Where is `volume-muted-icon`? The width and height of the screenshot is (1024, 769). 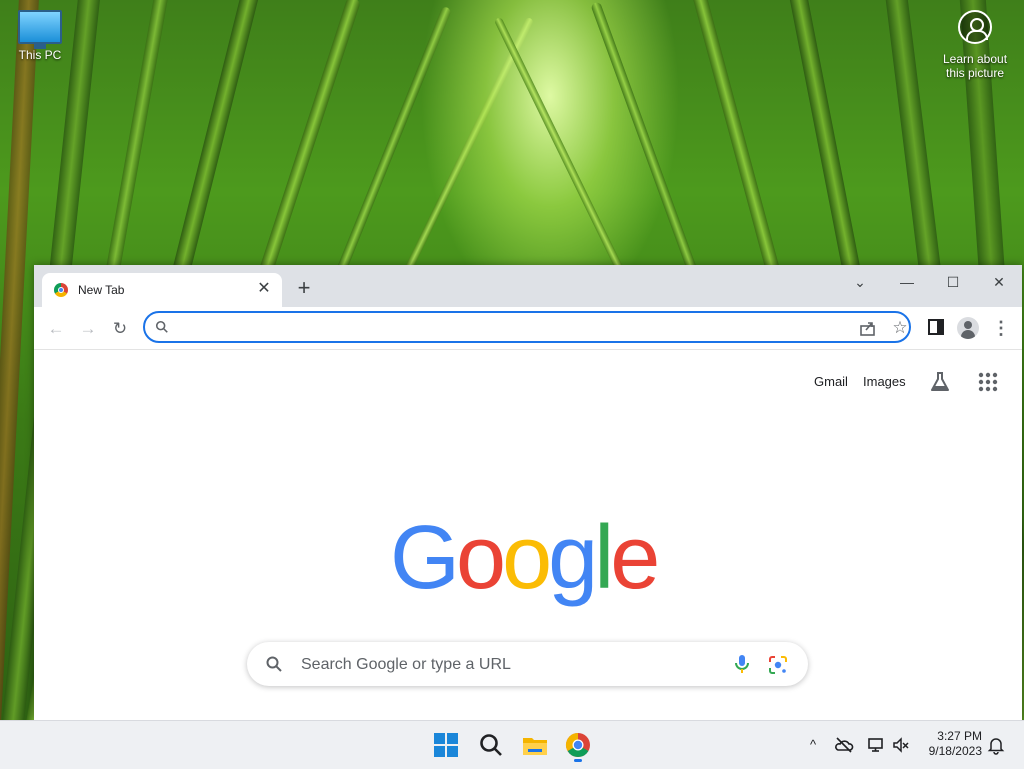
volume-muted-icon is located at coordinates (901, 745).